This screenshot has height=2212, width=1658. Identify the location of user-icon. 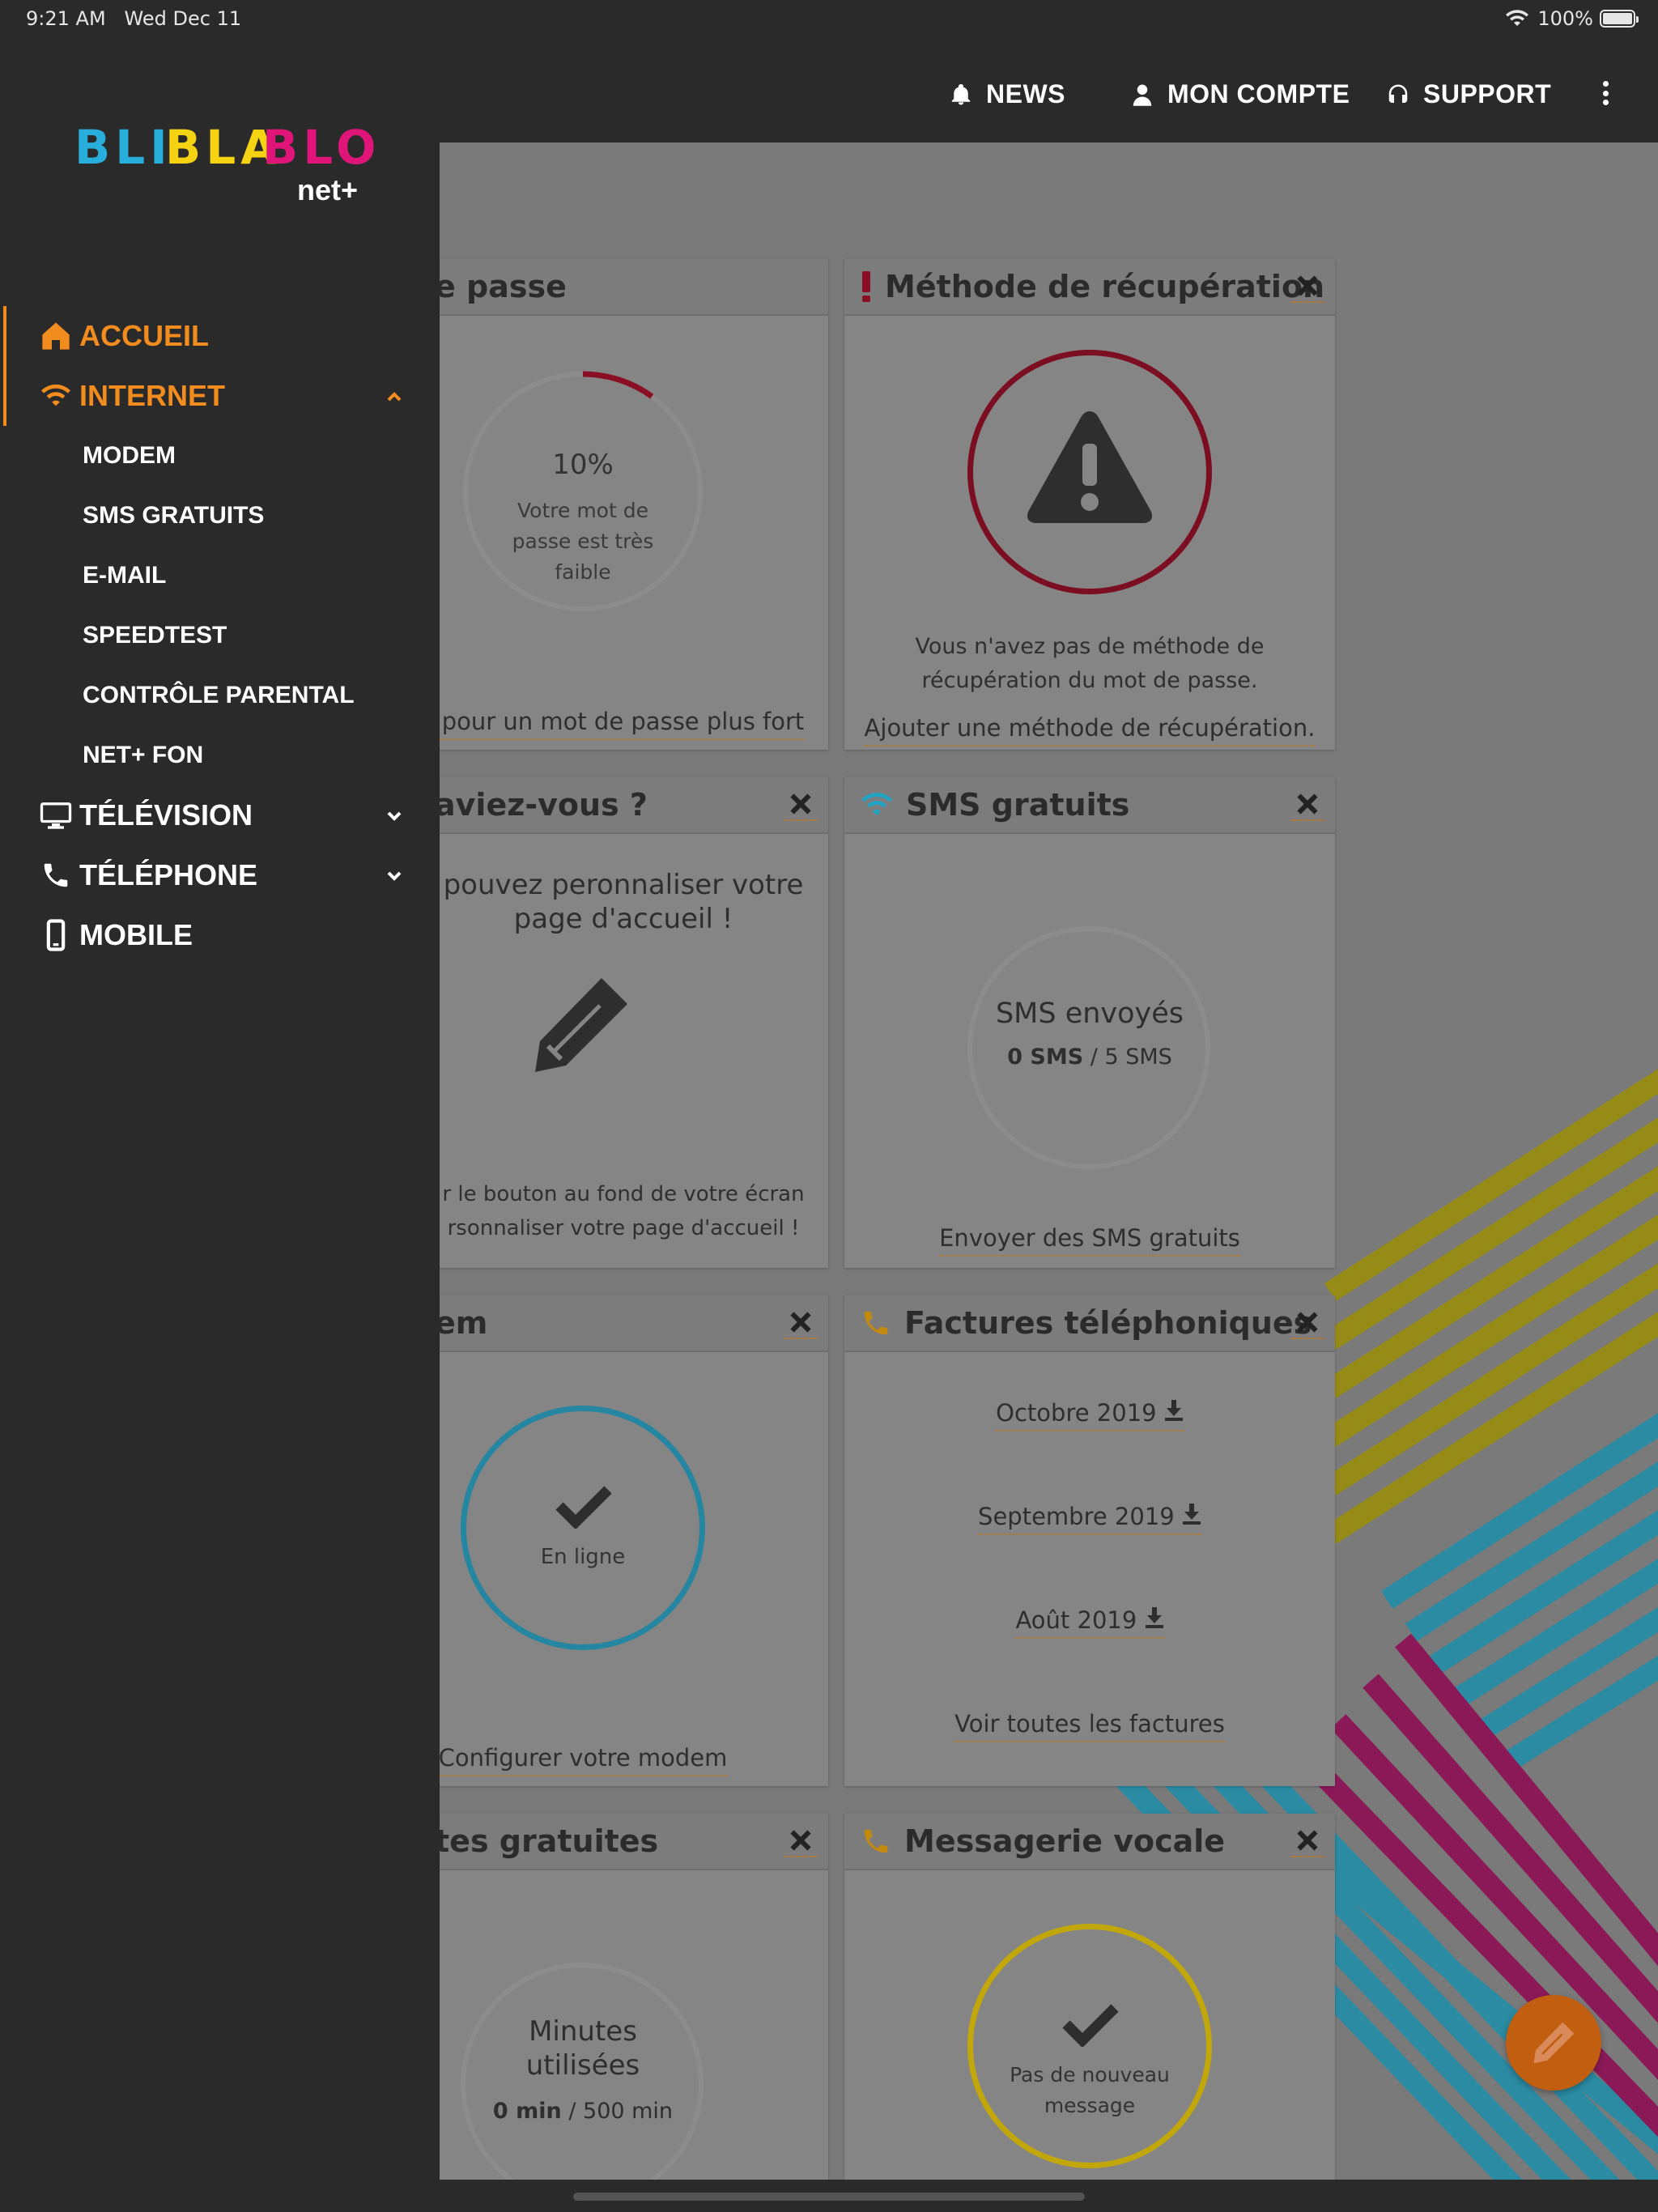
(1142, 95).